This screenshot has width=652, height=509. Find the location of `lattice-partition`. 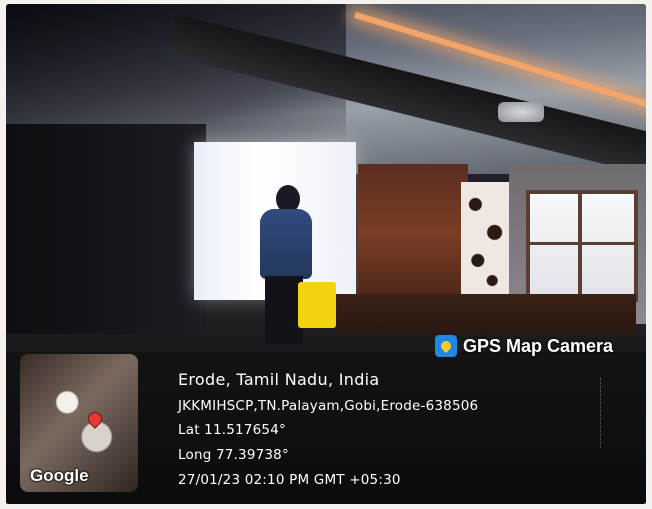

lattice-partition is located at coordinates (485, 238).